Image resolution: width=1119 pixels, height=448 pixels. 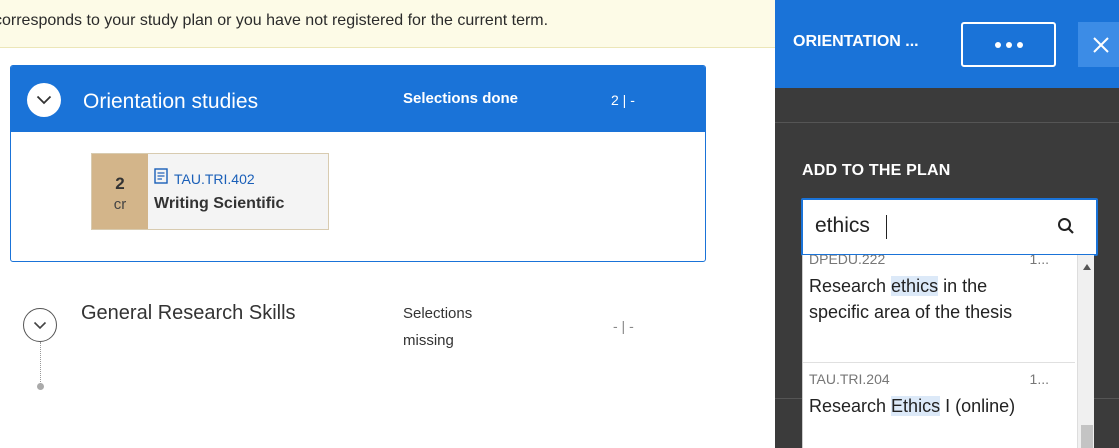 I want to click on result-highlight: ethics, so click(x=915, y=286).